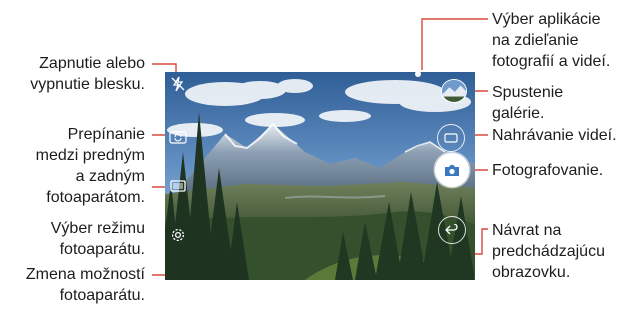  What do you see at coordinates (454, 44) in the screenshot?
I see `leader-share` at bounding box center [454, 44].